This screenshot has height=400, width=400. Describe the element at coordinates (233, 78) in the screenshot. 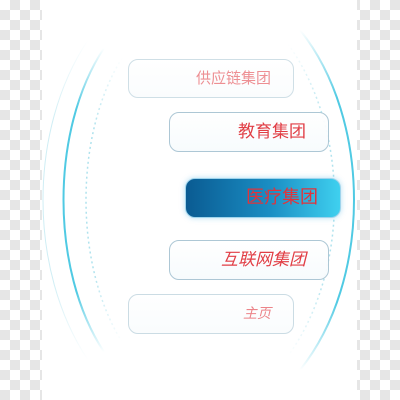

I see `menu-item-label: 供应链集团` at that location.